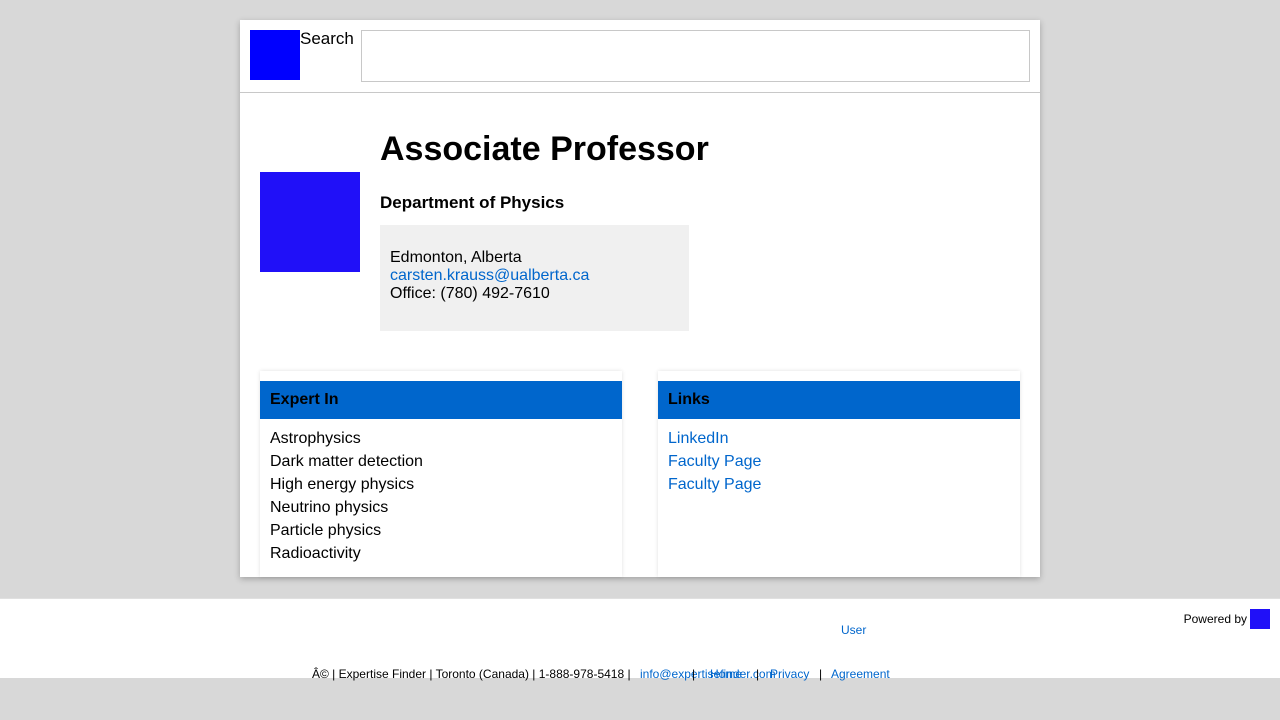 The image size is (1280, 720). Describe the element at coordinates (315, 438) in the screenshot. I see `list-item: Astrophysics` at that location.